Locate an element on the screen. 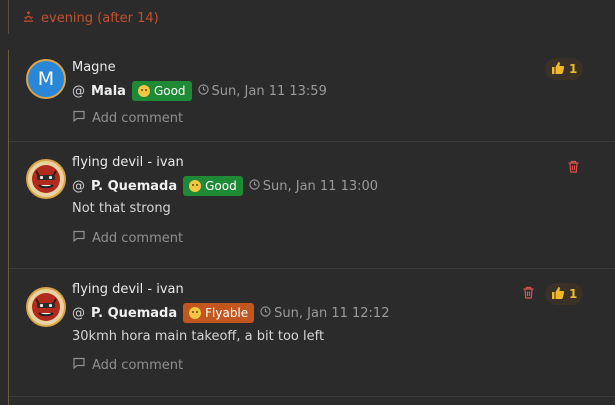 This screenshot has height=405, width=615. report-text: 30kmh hora main takeoff, a bit too left is located at coordinates (198, 336).